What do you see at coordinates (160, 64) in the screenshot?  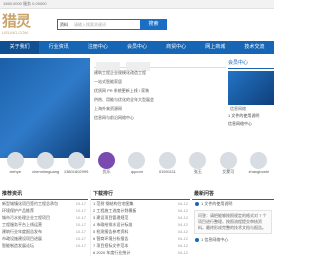 I see `news-tabs` at bounding box center [160, 64].